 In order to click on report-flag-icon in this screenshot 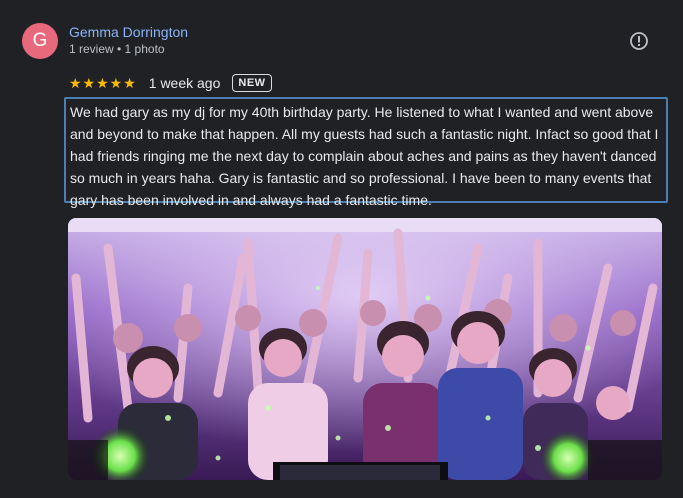, I will do `click(639, 41)`.